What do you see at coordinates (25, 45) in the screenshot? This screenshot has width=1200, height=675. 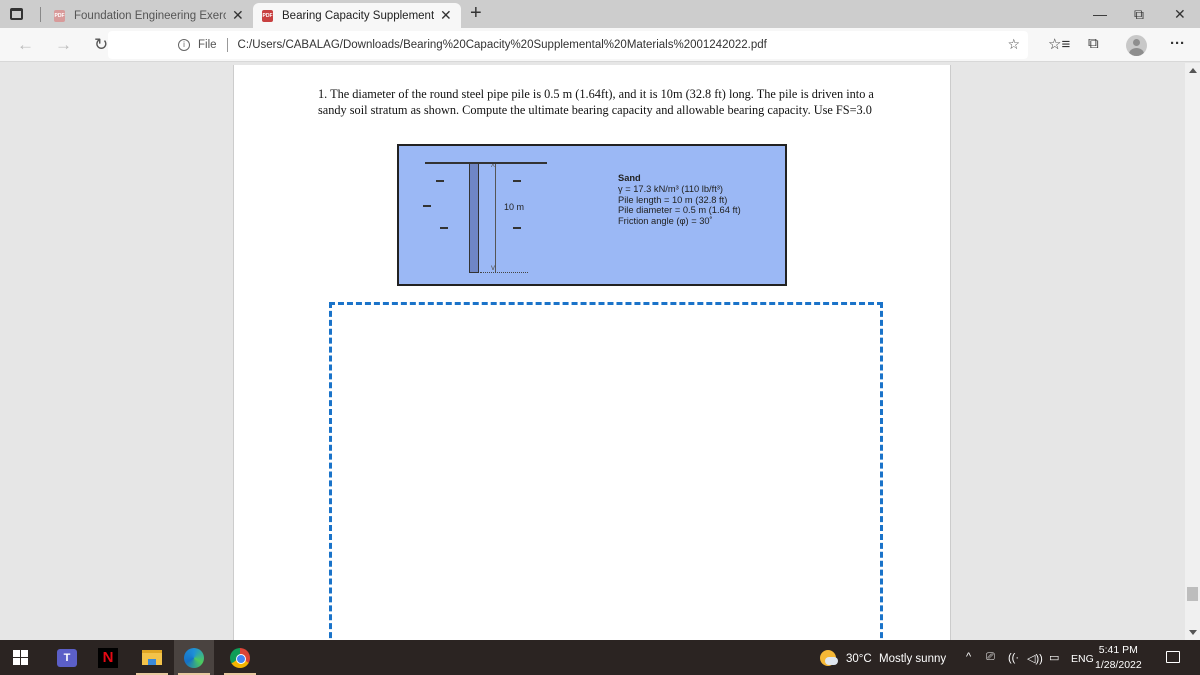 I see `back-button: ←` at bounding box center [25, 45].